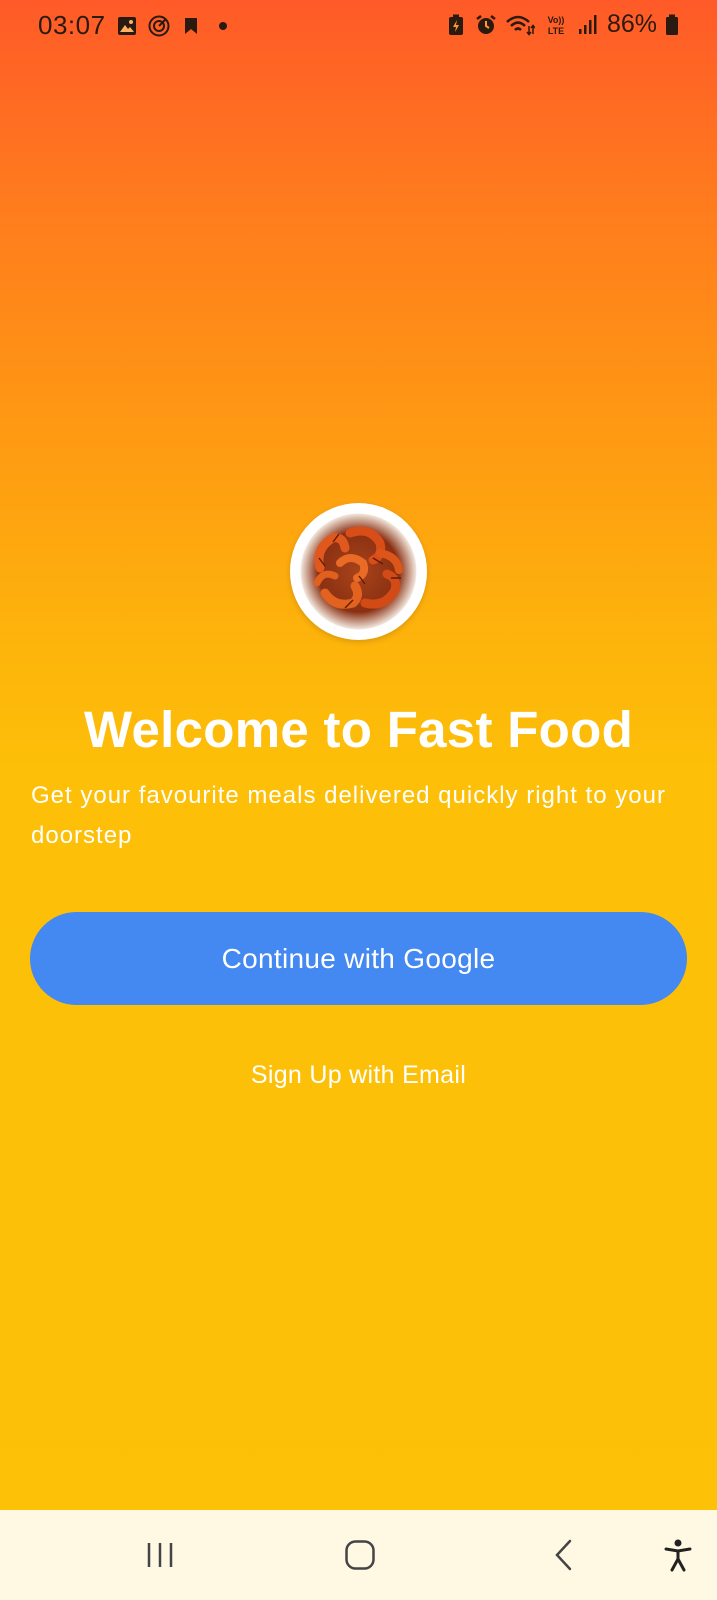  Describe the element at coordinates (160, 1555) in the screenshot. I see `recents-icon` at that location.